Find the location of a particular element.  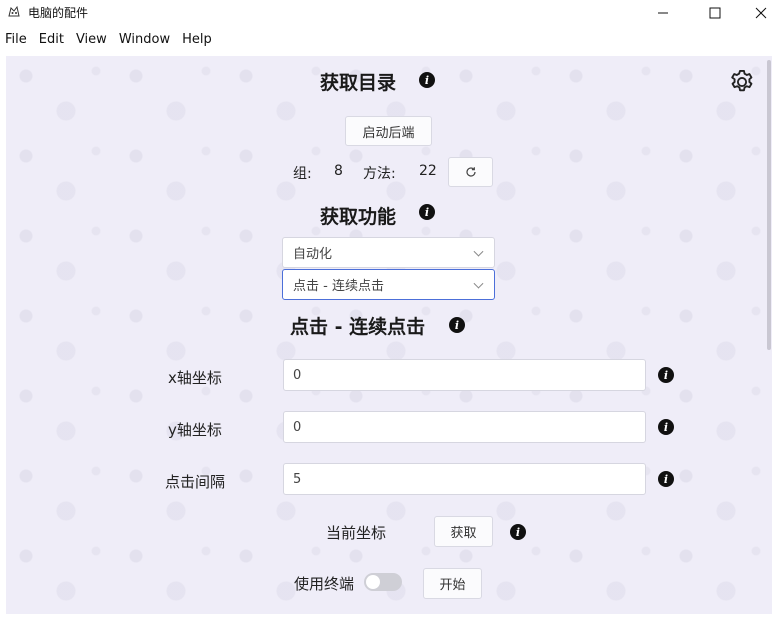

scrollbar is located at coordinates (769, 210).